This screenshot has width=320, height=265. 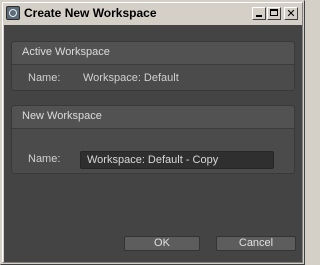 I want to click on minimize-icon, so click(x=259, y=16).